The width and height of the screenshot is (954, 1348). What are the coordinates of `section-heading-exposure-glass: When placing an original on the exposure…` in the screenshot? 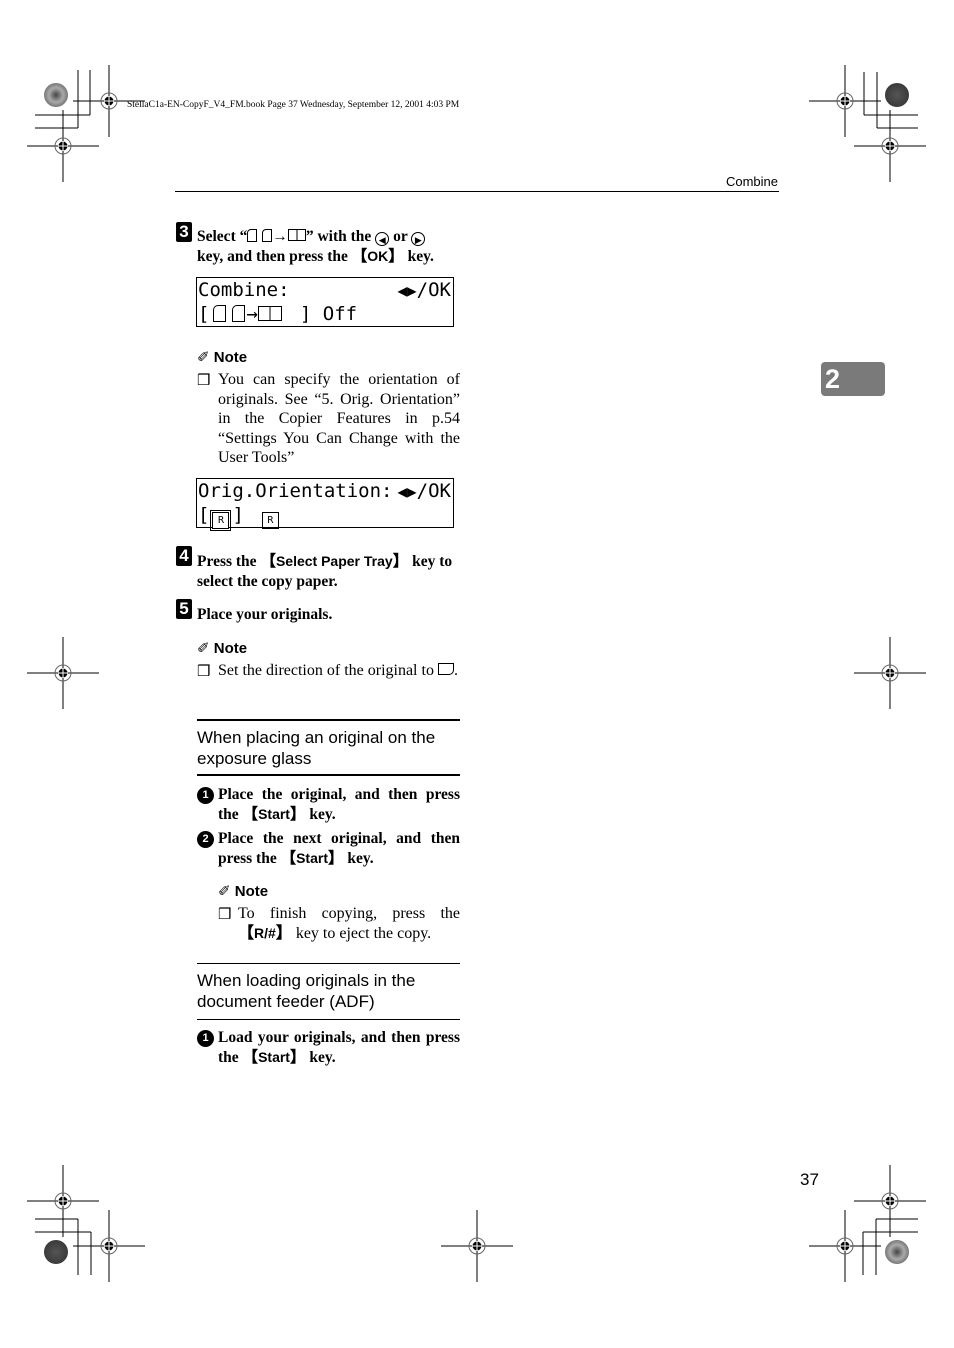 It's located at (316, 748).